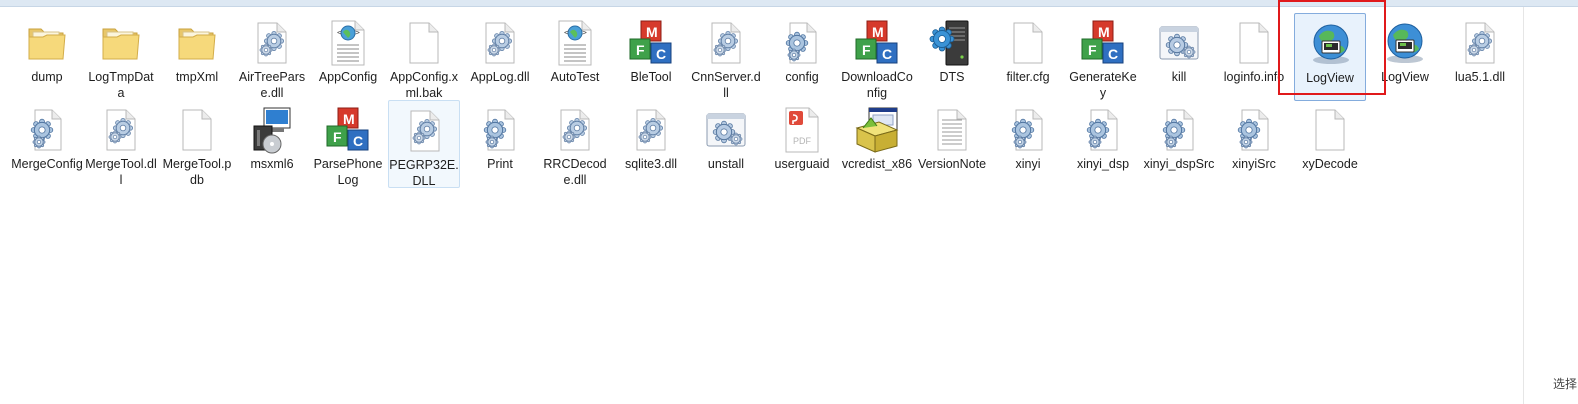  What do you see at coordinates (877, 130) in the screenshot?
I see `setup-box-icon` at bounding box center [877, 130].